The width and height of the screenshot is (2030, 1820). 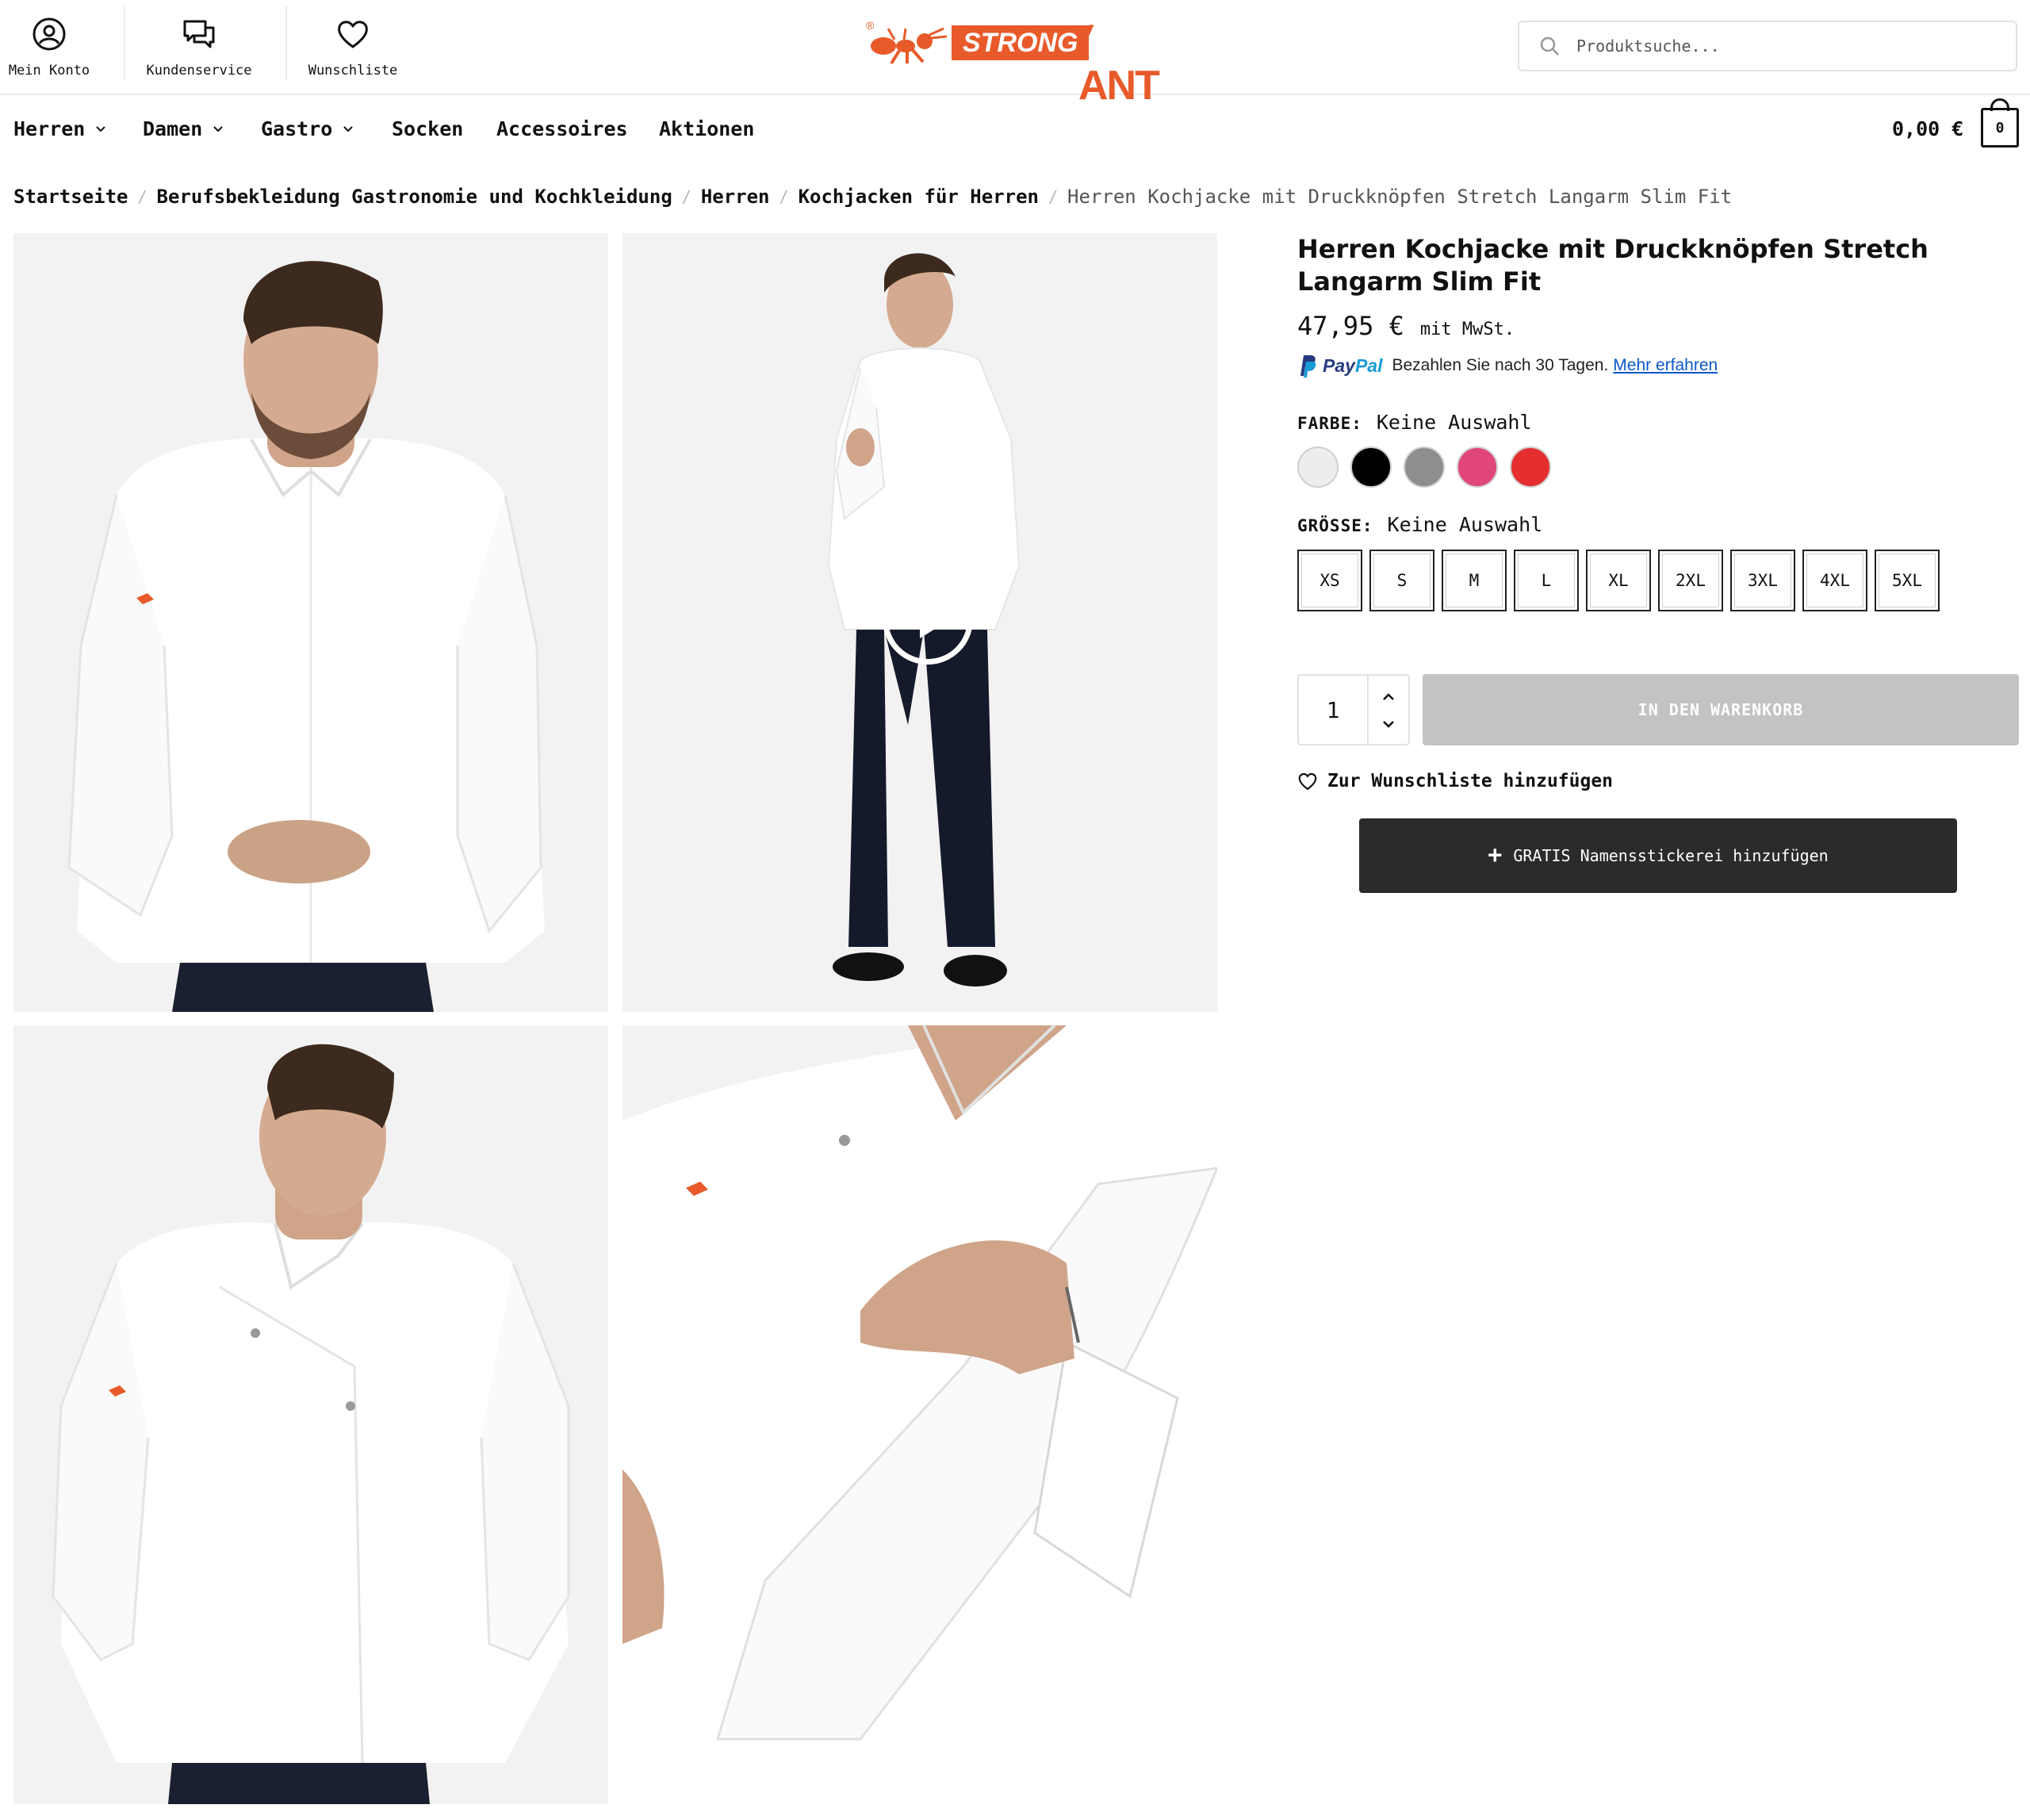 I want to click on product-image-front, so click(x=310, y=622).